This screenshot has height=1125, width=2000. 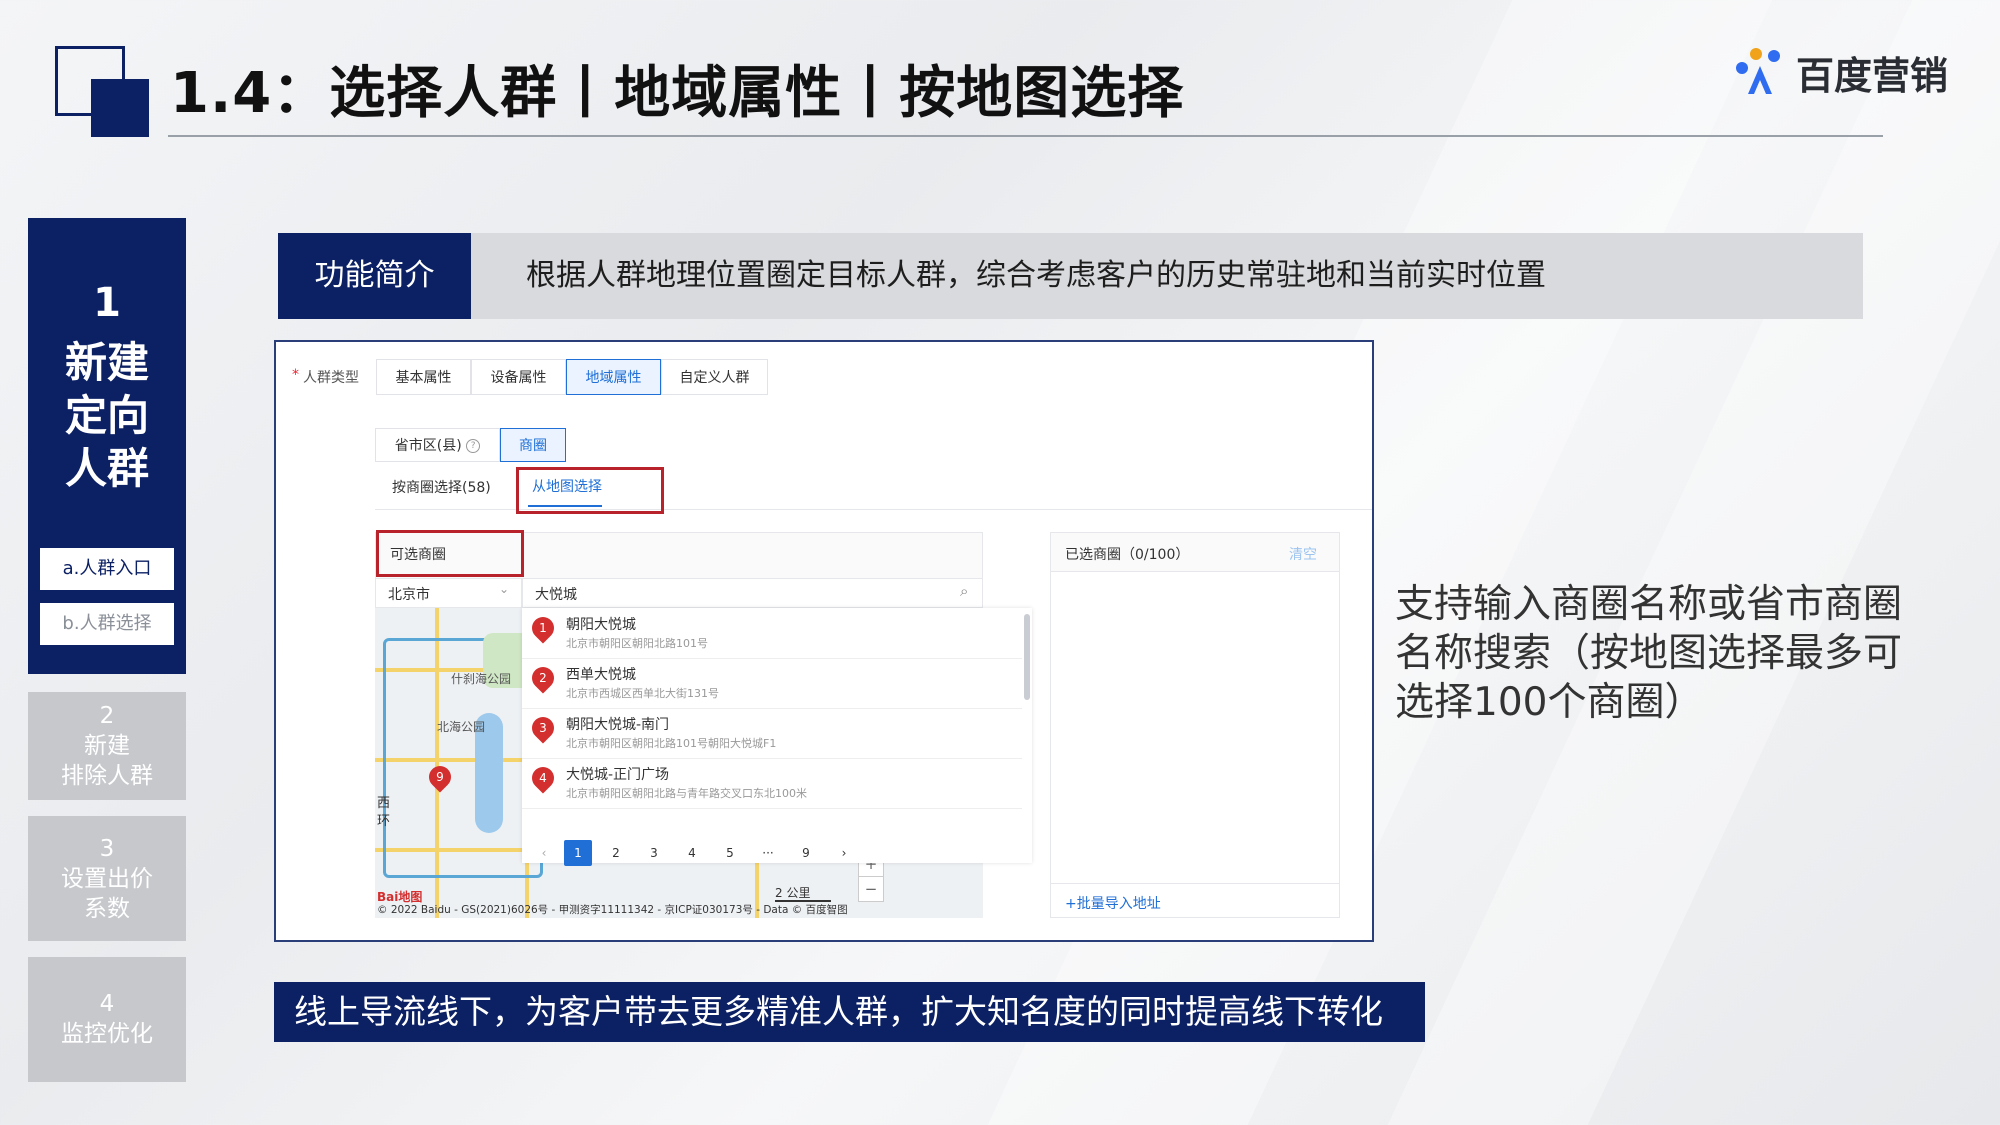 I want to click on result-pin-icon: 1, so click(x=543, y=628).